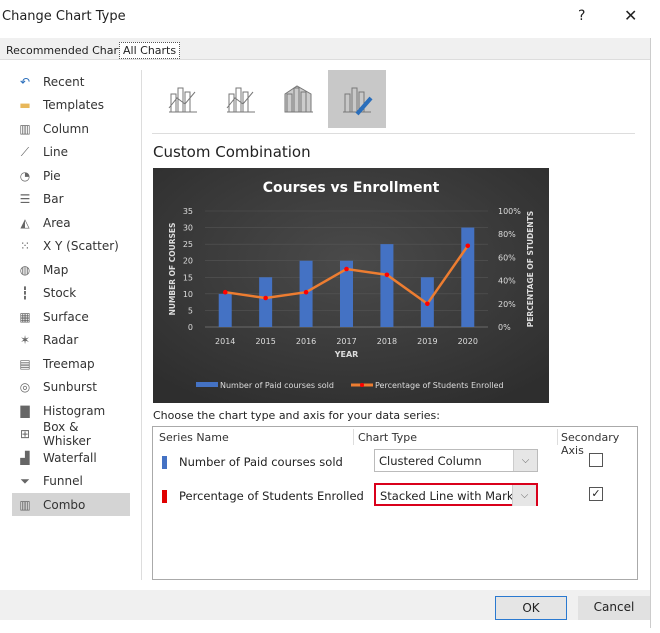  I want to click on sidebar-item-recent: ↶ Recent, so click(71, 81).